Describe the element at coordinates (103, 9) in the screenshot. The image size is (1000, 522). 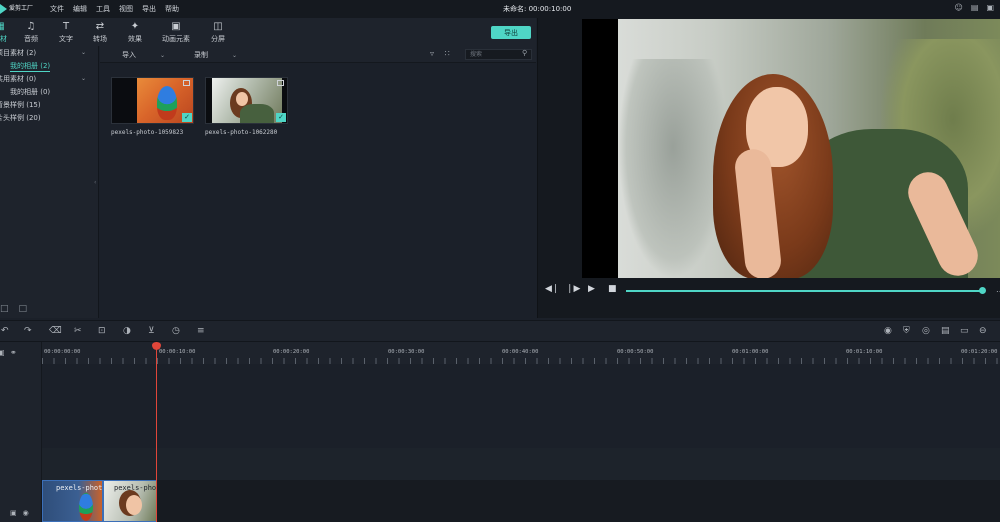
I see `menu-tools: 工具` at that location.